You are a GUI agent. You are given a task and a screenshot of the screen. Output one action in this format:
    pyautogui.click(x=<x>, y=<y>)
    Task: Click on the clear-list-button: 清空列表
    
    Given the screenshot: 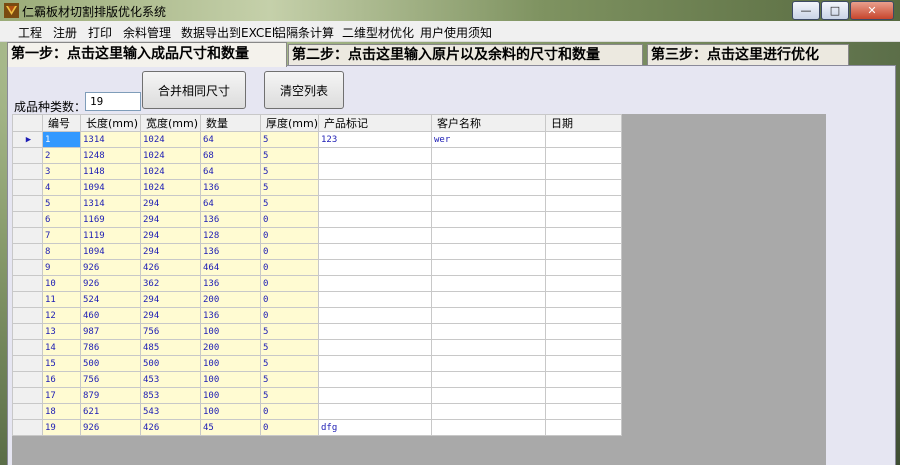 What is the action you would take?
    pyautogui.click(x=304, y=90)
    